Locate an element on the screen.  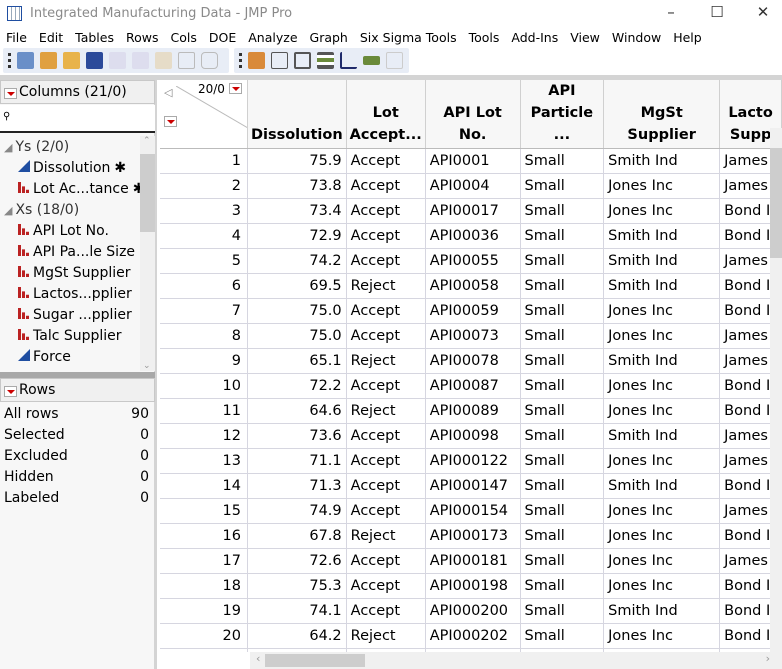
row-number: 21 is located at coordinates (204, 650).